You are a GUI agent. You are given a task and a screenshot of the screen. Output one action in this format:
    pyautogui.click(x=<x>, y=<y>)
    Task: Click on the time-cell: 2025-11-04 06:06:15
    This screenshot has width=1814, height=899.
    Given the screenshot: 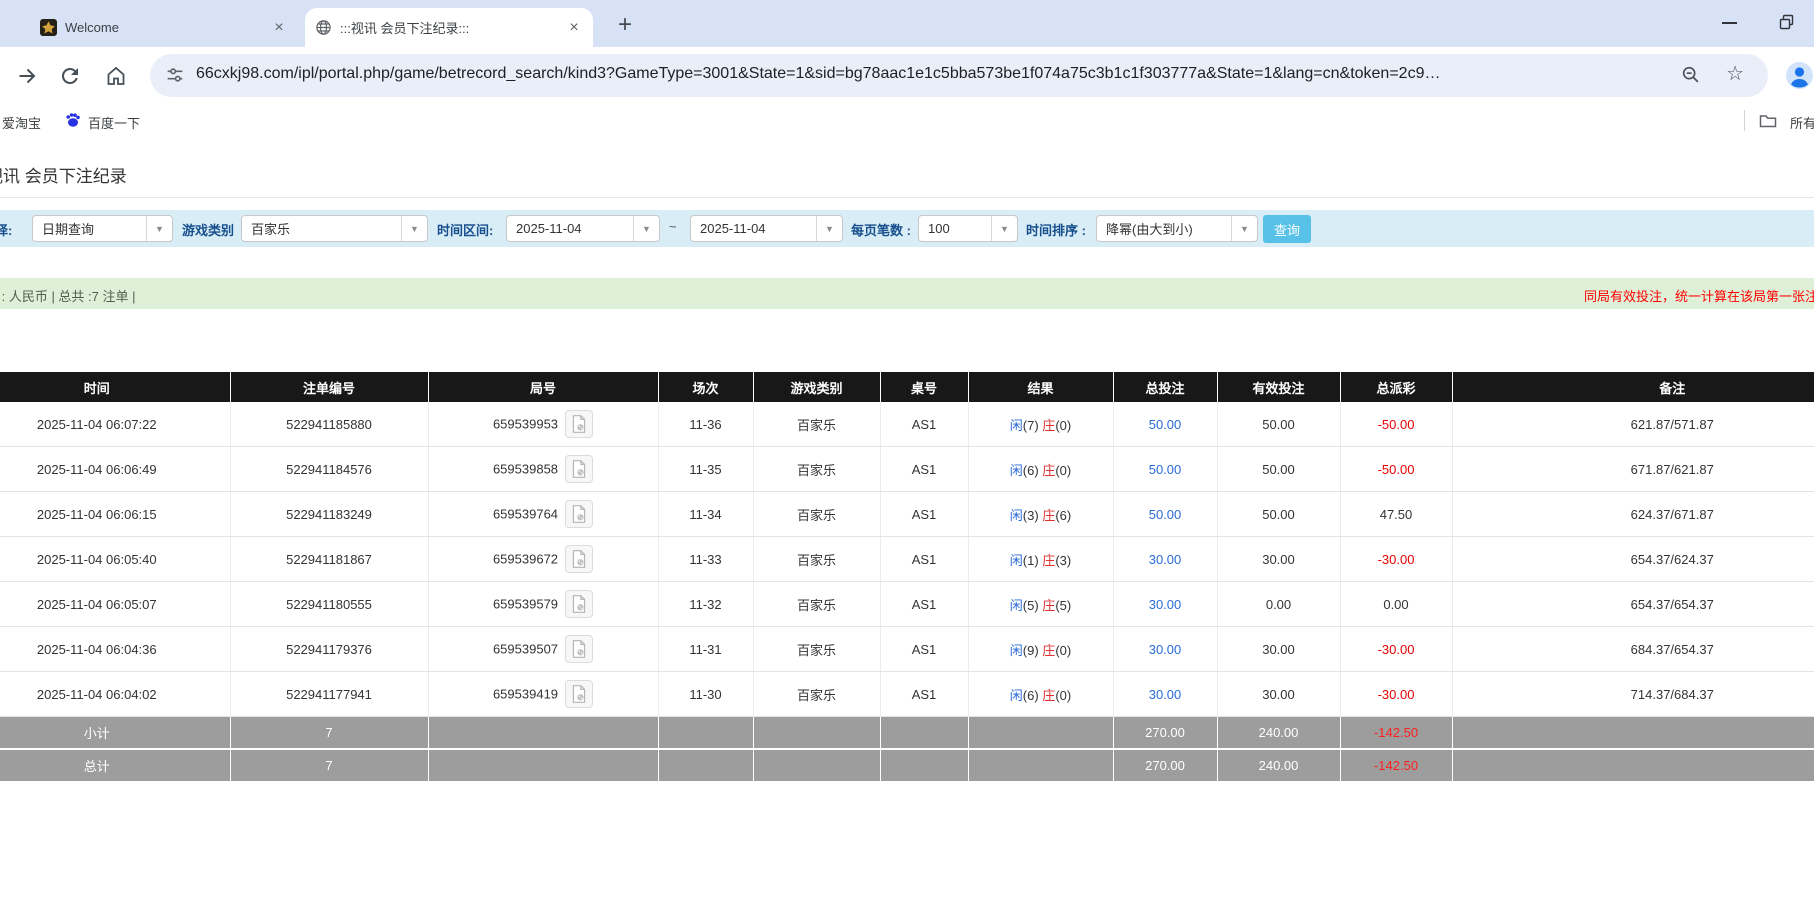 What is the action you would take?
    pyautogui.click(x=115, y=514)
    